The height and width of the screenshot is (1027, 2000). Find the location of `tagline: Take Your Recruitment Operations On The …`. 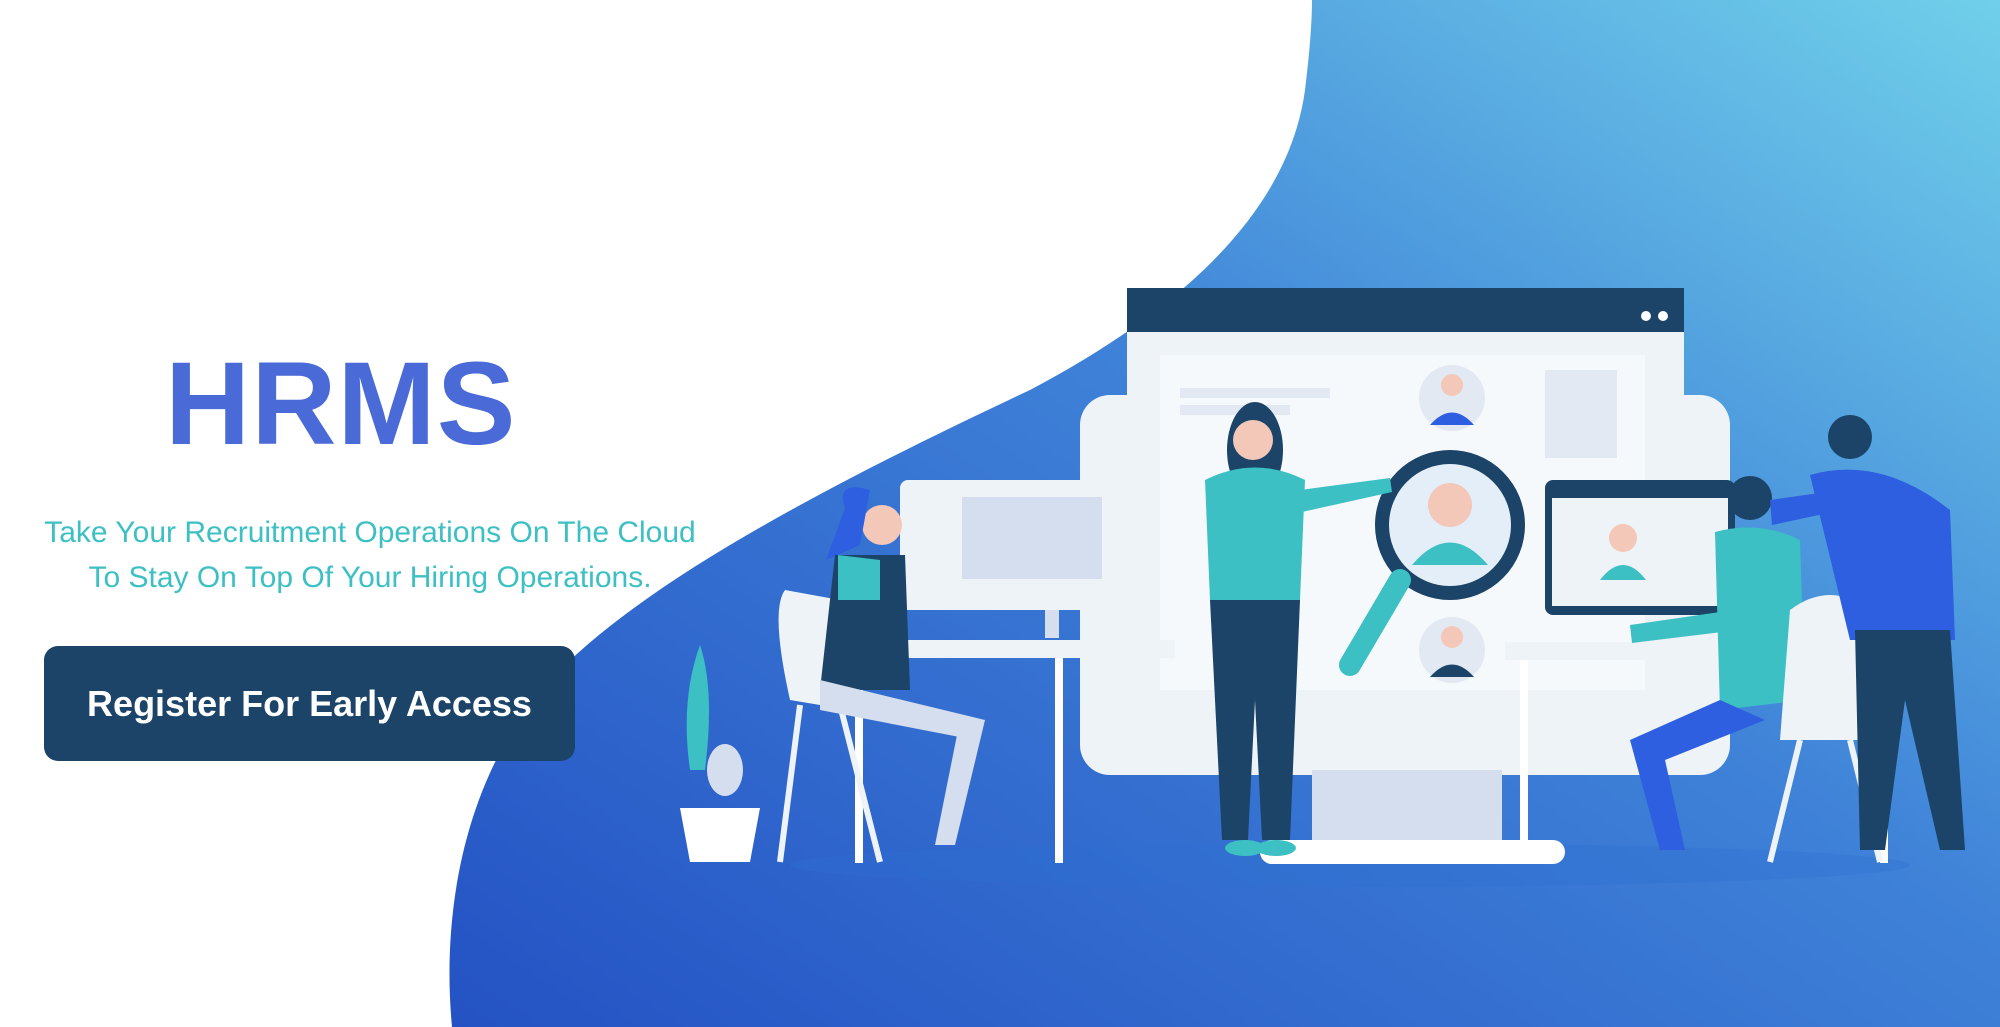

tagline: Take Your Recruitment Operations On The … is located at coordinates (370, 555).